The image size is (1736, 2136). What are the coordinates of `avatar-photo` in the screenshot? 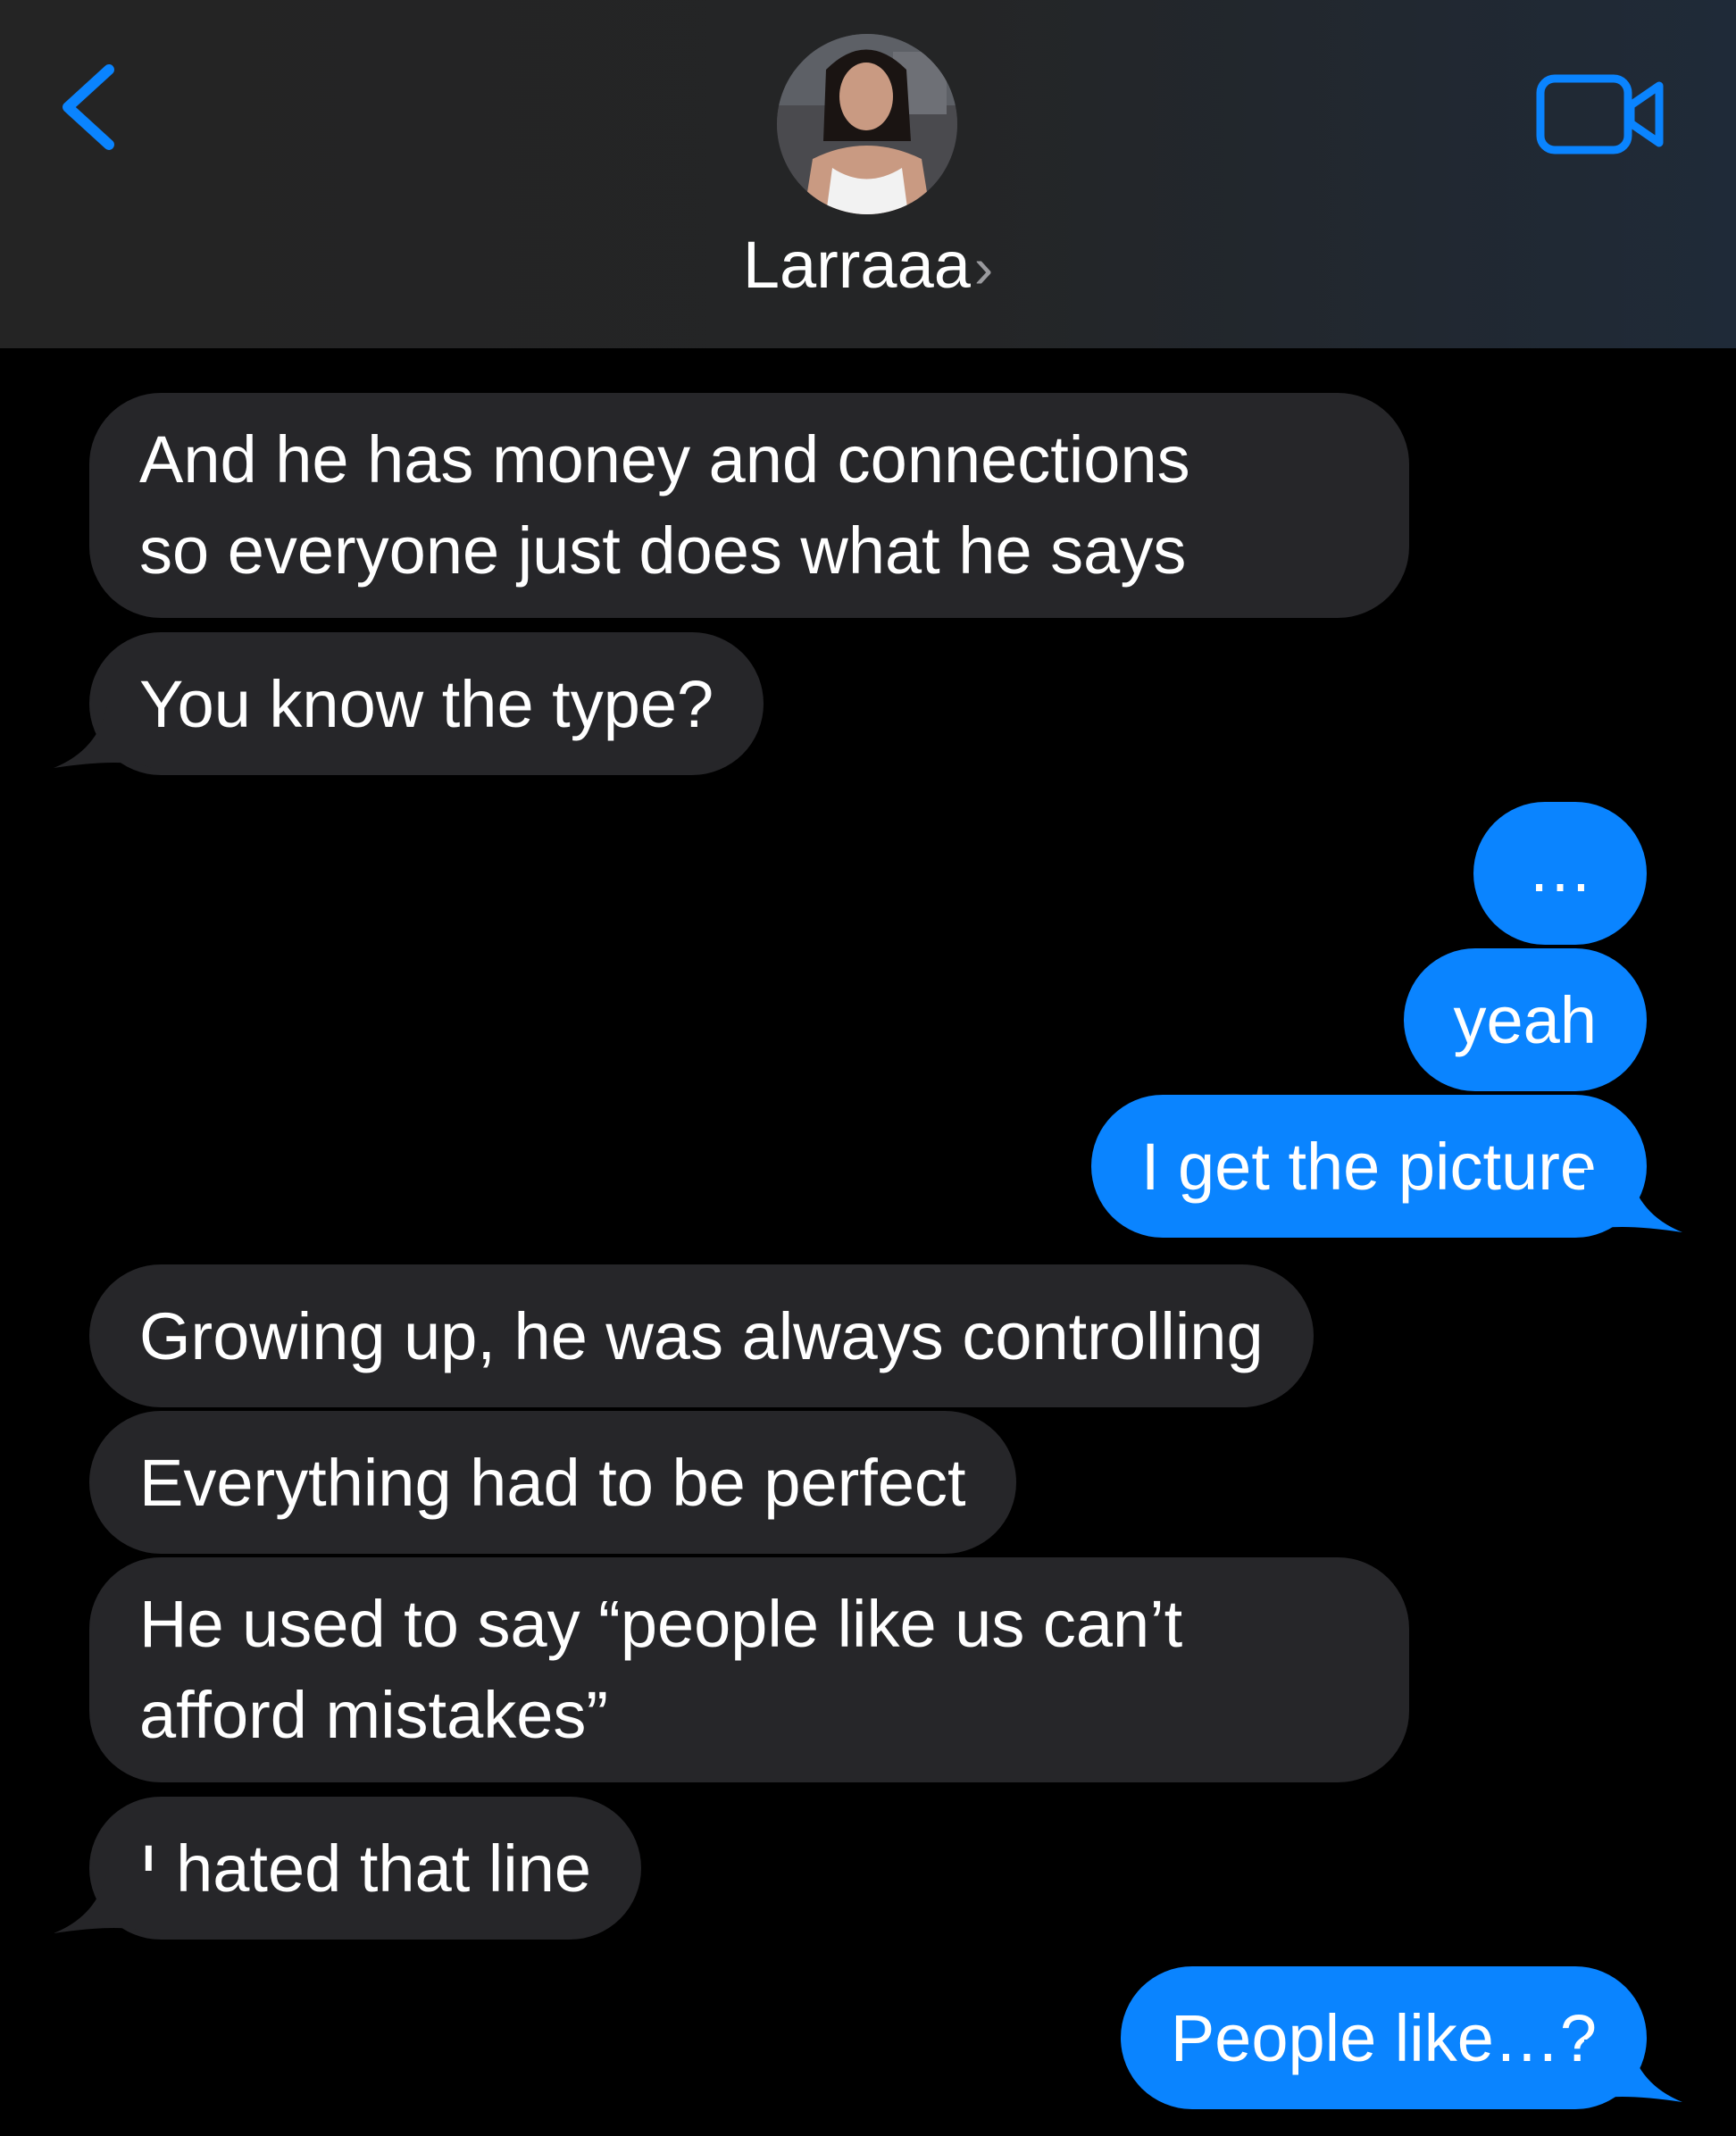 It's located at (867, 124).